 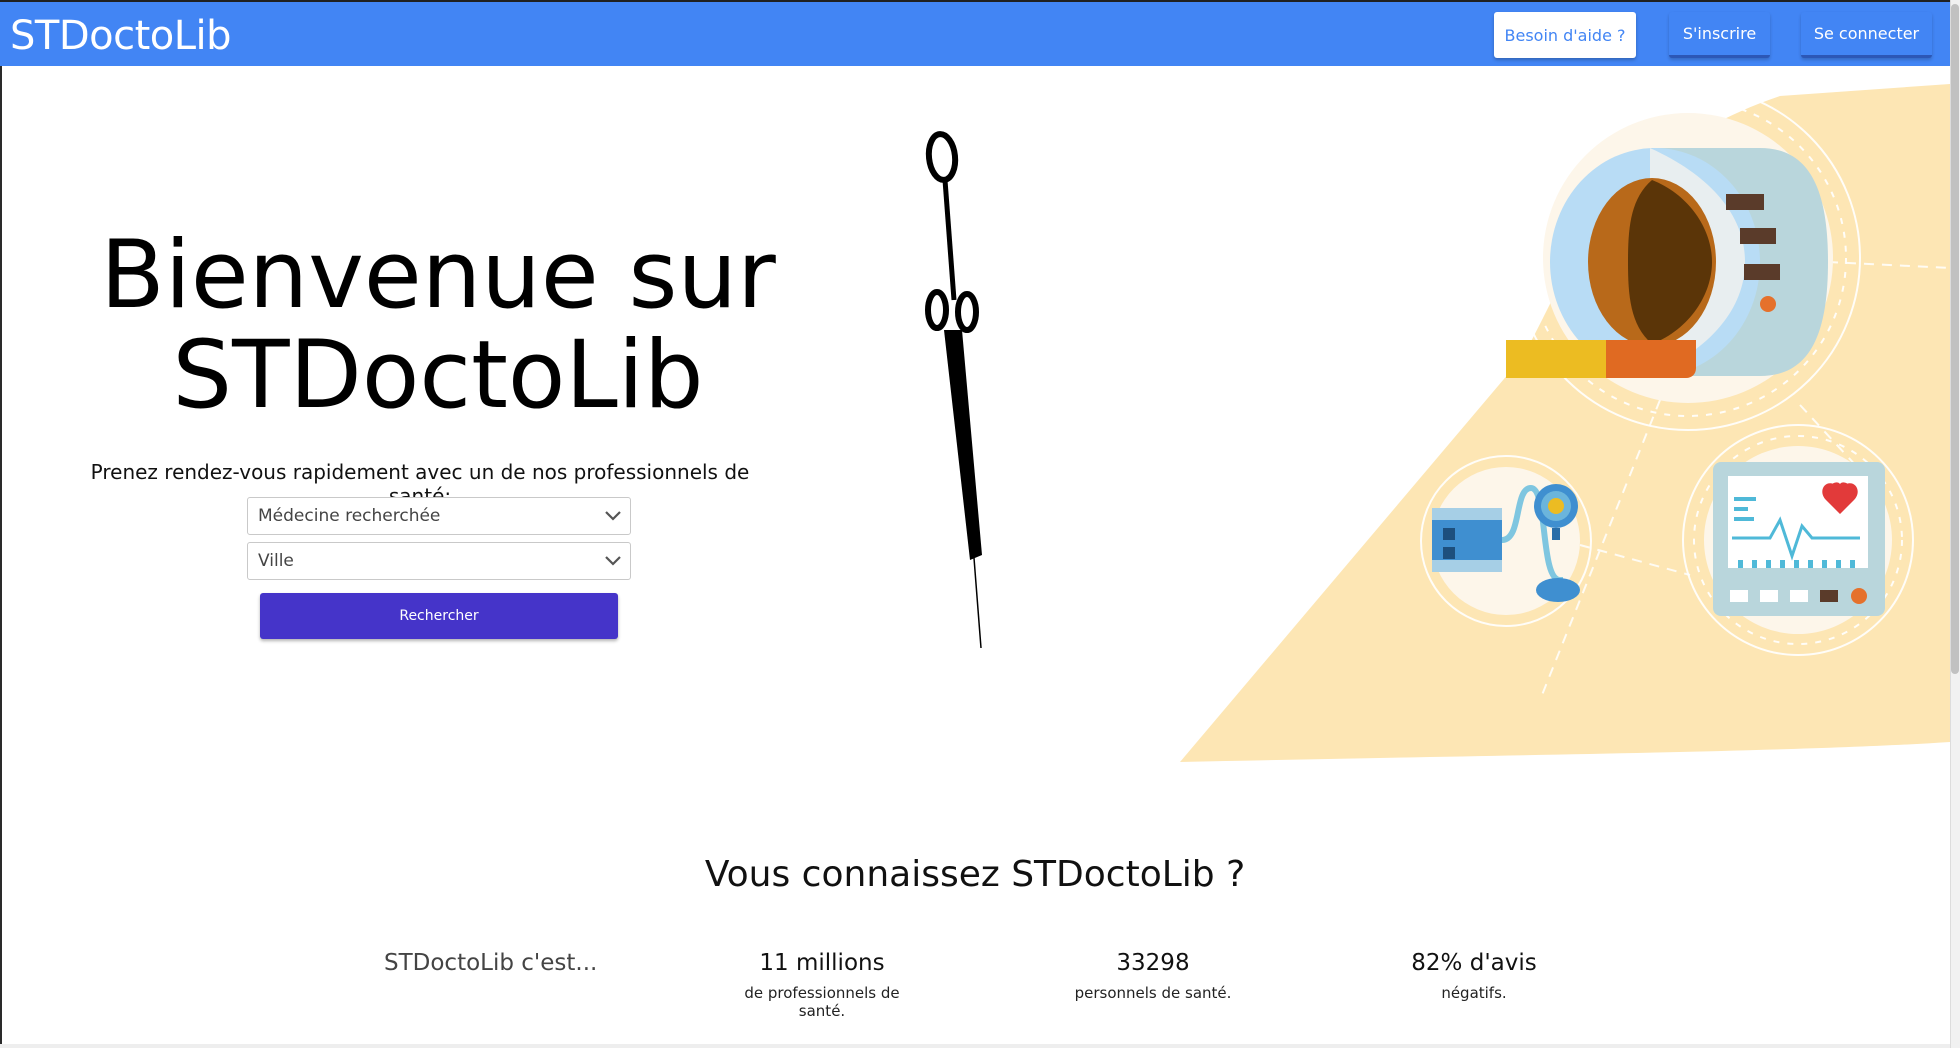 What do you see at coordinates (975, 1046) in the screenshot?
I see `page-bottom-edge` at bounding box center [975, 1046].